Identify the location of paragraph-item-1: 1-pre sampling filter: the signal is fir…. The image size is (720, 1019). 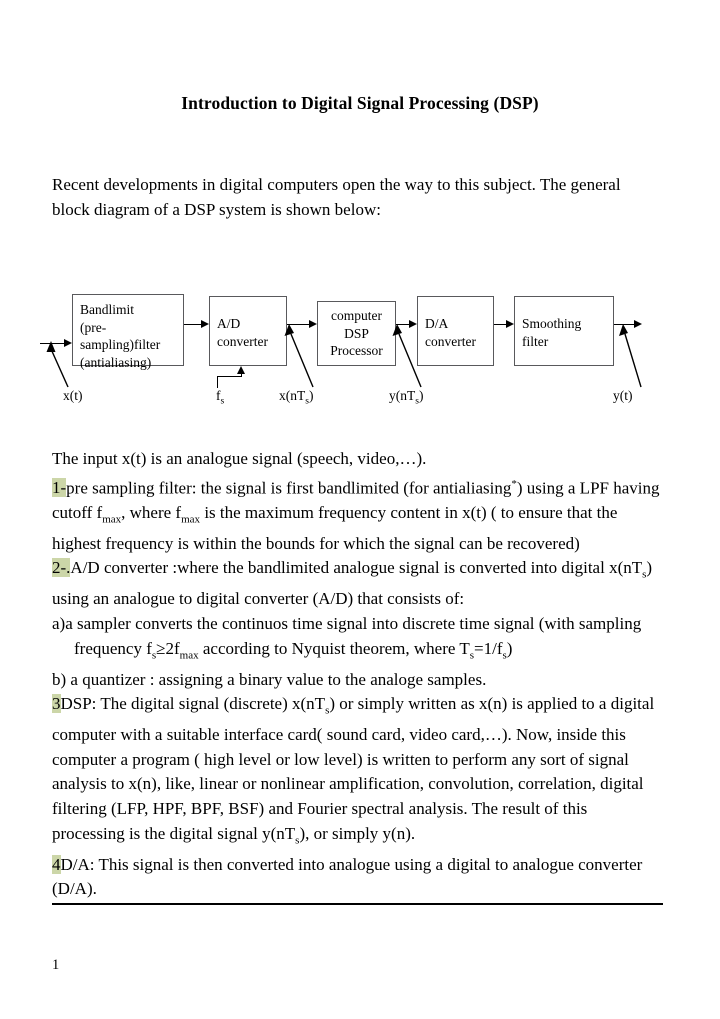
(356, 514).